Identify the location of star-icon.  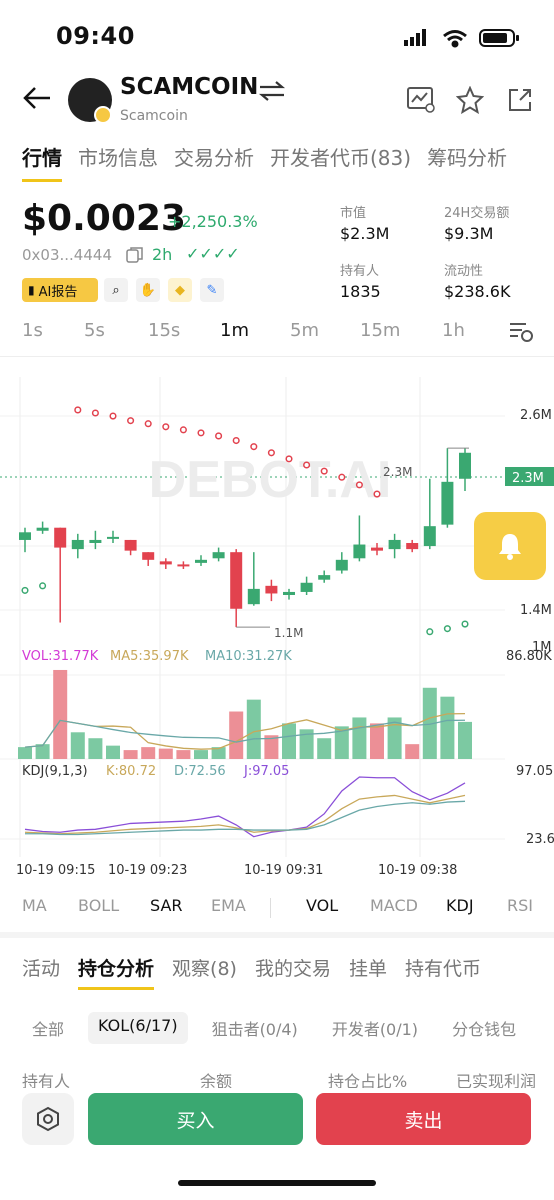
(470, 100).